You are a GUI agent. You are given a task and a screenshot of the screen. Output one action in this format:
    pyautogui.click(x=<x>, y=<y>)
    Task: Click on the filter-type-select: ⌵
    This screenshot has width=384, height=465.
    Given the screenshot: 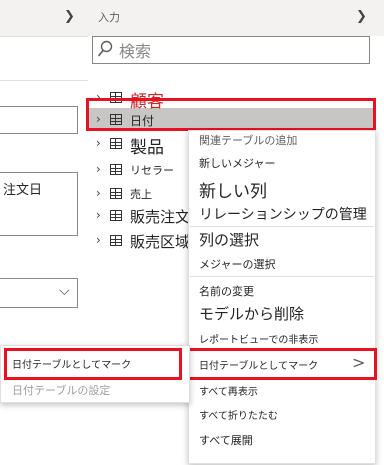 What is the action you would take?
    pyautogui.click(x=39, y=293)
    